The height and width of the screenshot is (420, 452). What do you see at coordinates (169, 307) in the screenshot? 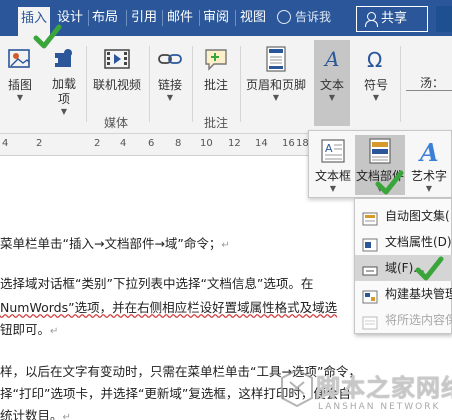
I see `doc-line-text: NumWords”选项，并在右侧相应栏设好置域属性格式及域选` at bounding box center [169, 307].